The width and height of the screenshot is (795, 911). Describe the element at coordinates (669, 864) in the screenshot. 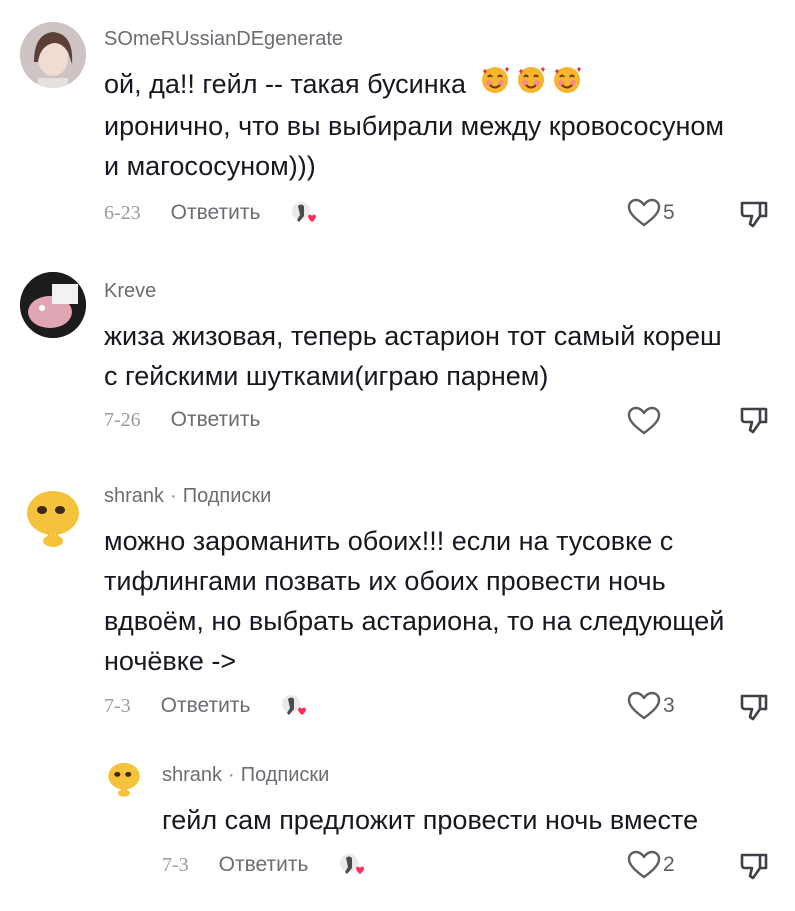

I see `like-count: 2` at that location.